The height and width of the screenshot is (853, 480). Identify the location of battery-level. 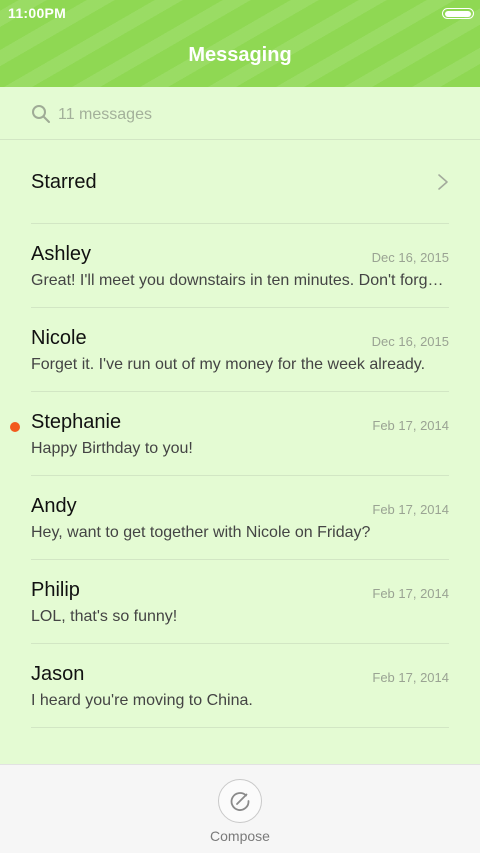
(458, 13).